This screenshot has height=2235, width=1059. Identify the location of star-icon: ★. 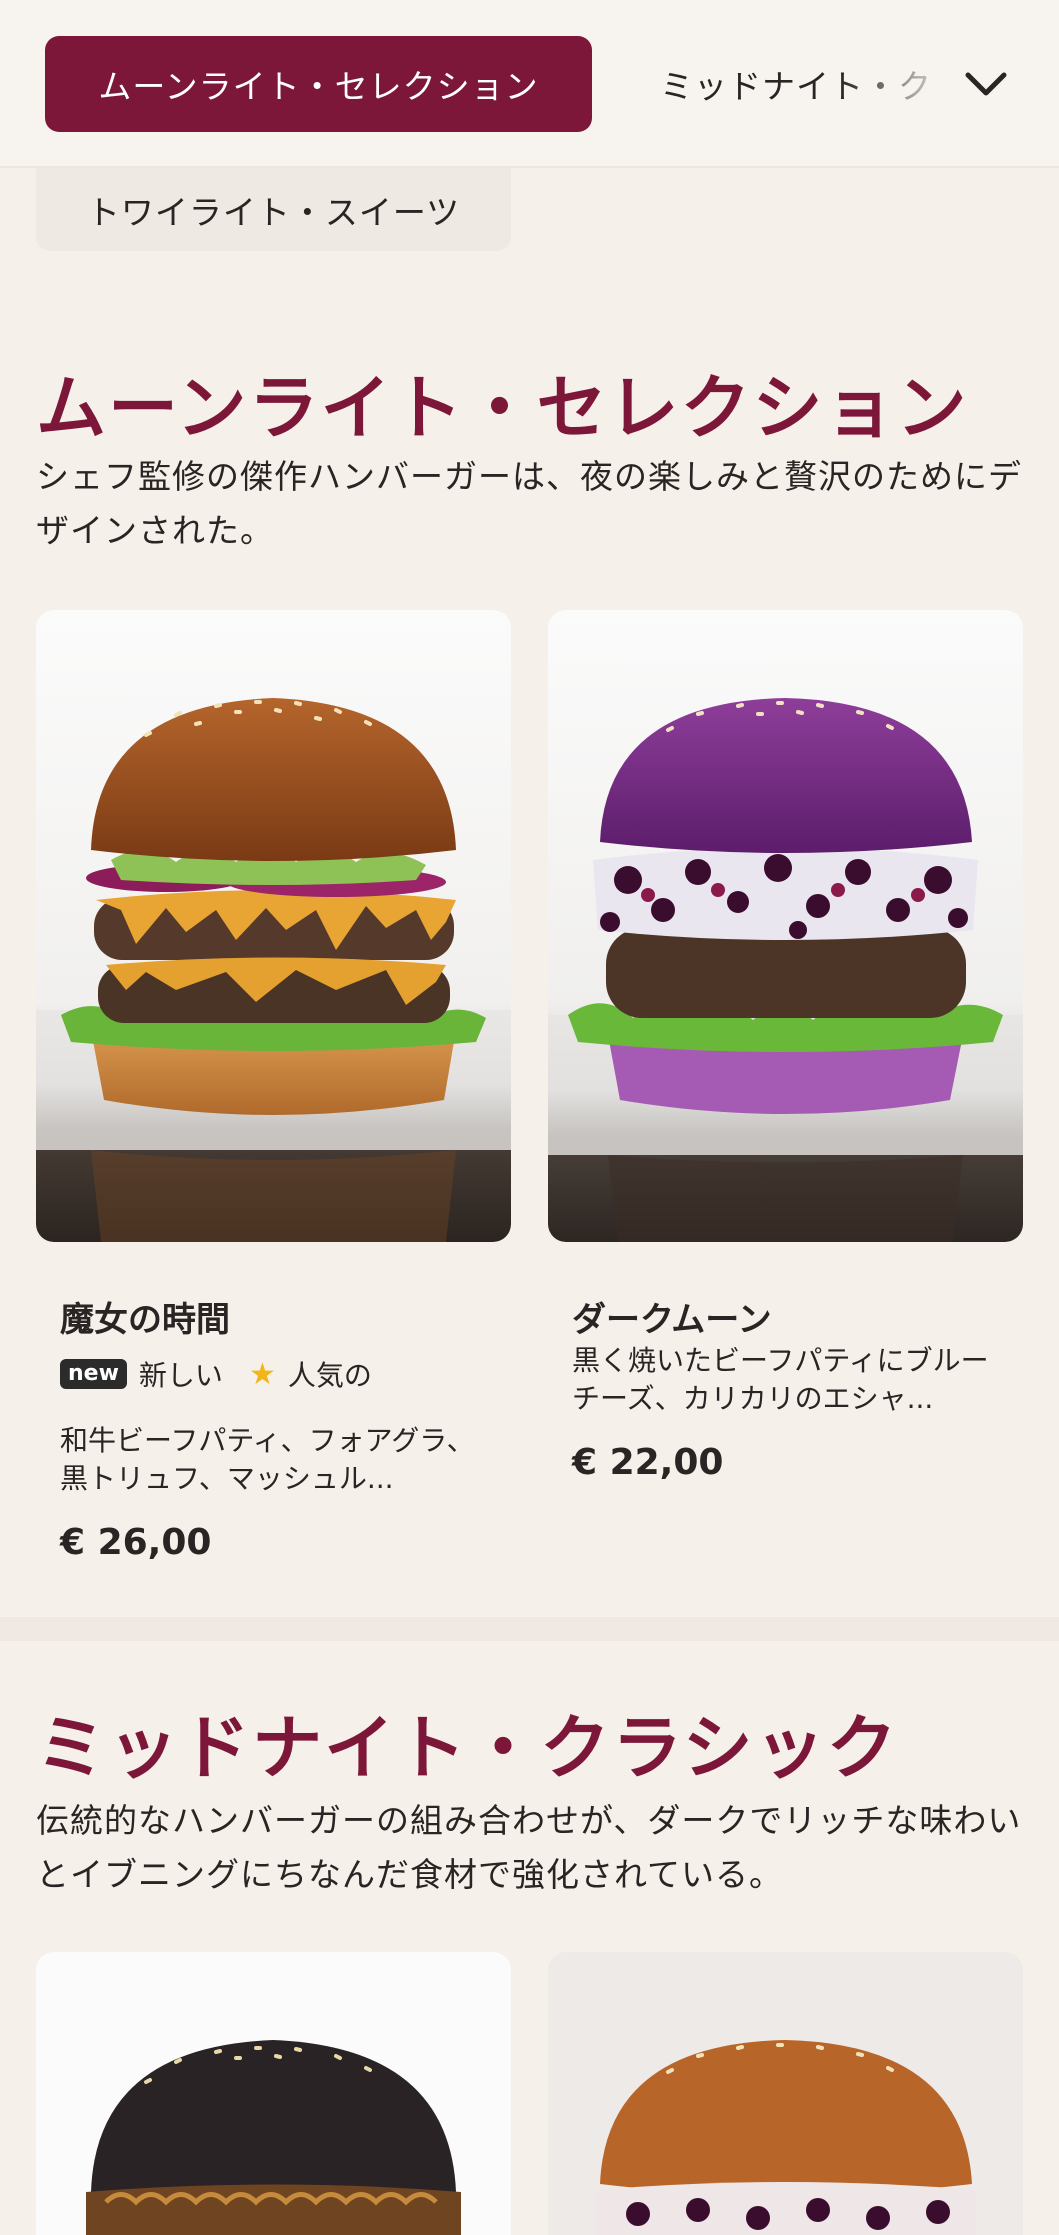
(262, 1374).